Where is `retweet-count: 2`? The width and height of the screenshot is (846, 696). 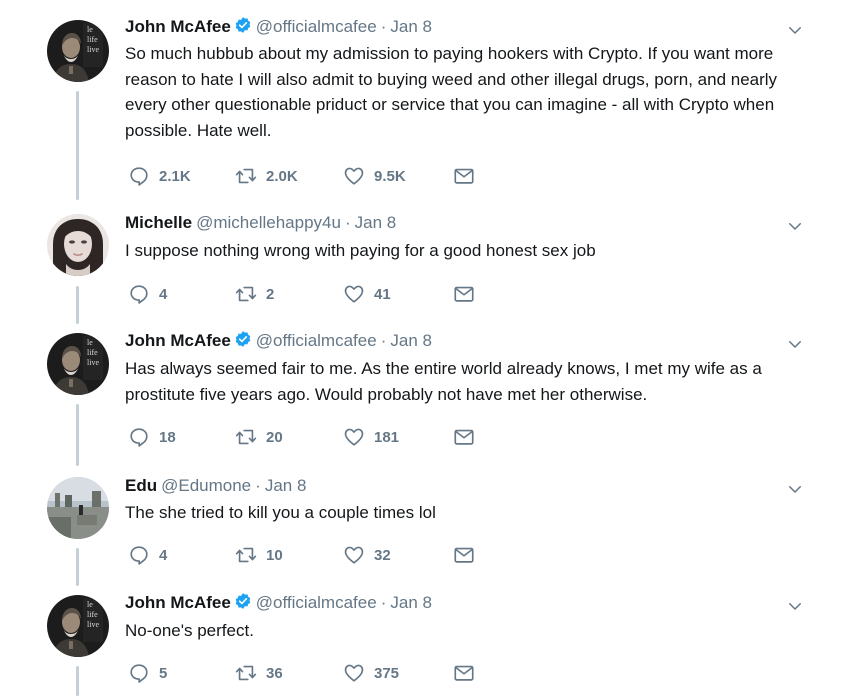 retweet-count: 2 is located at coordinates (270, 294).